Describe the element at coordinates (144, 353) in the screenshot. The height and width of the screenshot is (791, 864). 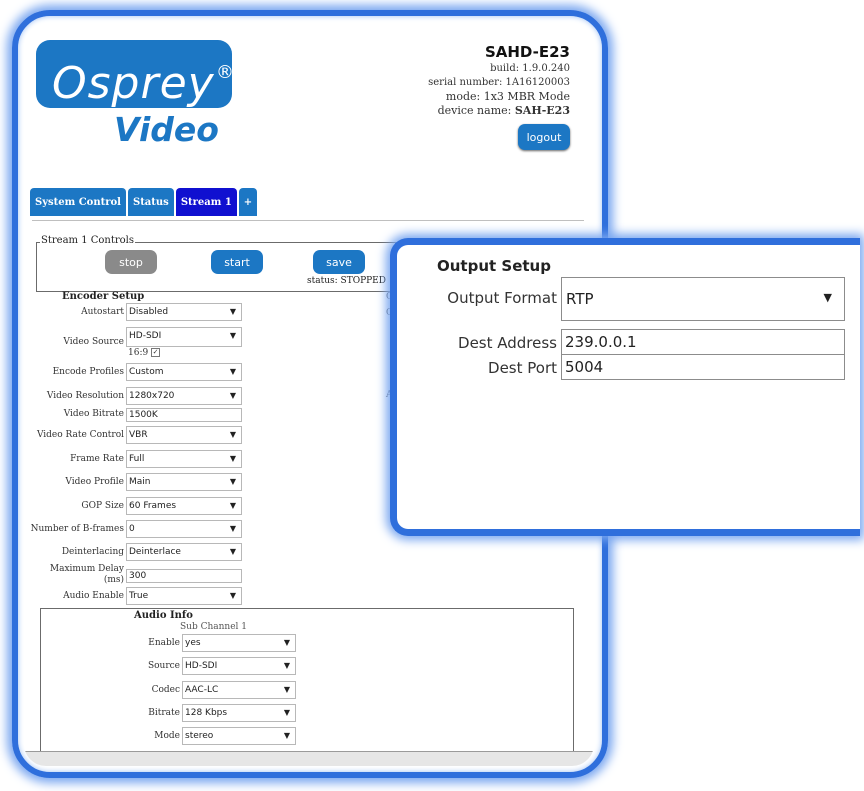
I see `aspect-16-9: 16:9 ✓` at that location.